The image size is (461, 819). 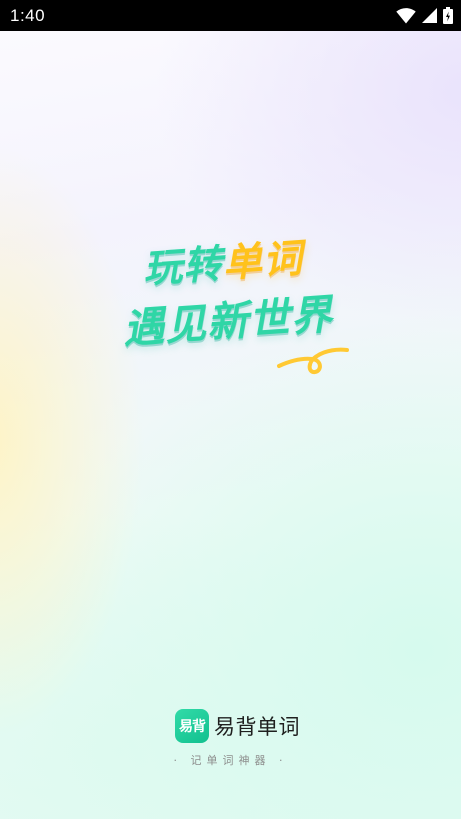 I want to click on battery-icon, so click(x=448, y=15).